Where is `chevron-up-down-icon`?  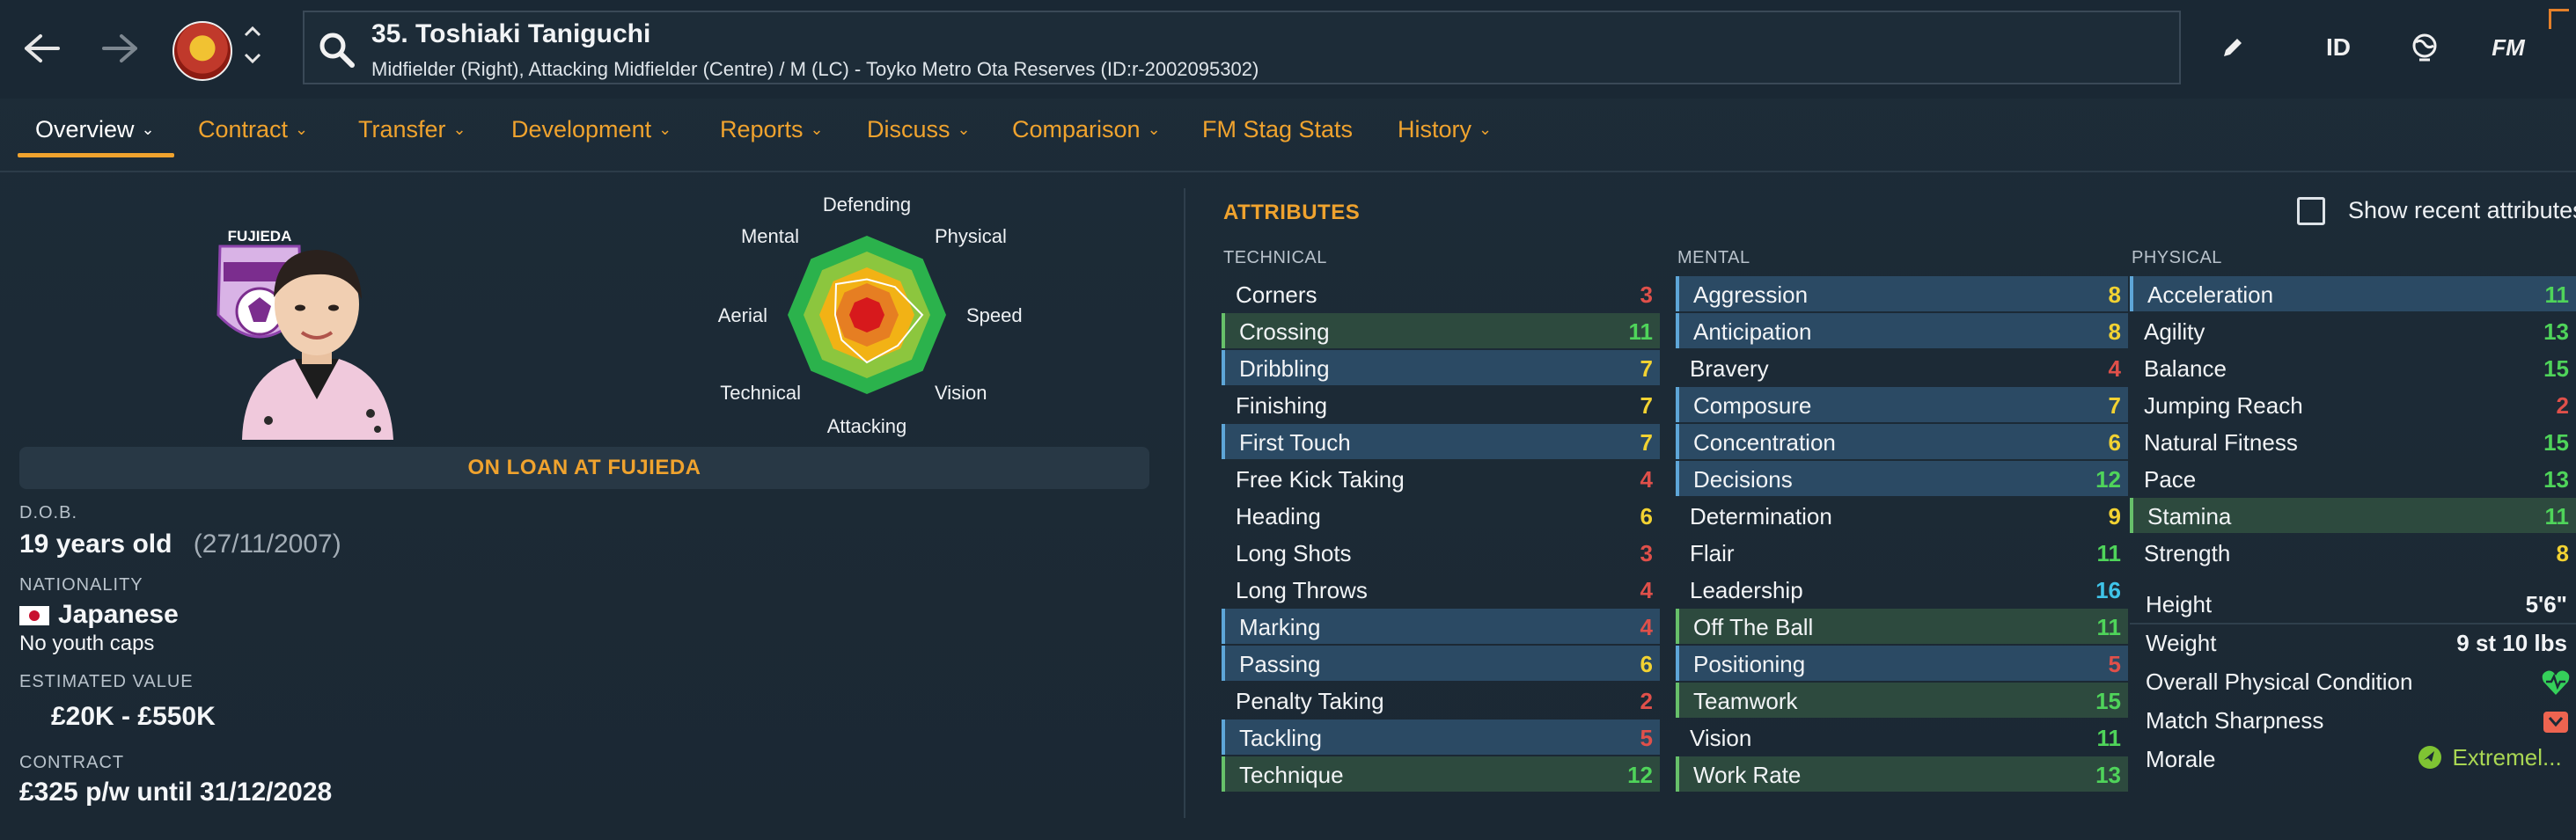 chevron-up-down-icon is located at coordinates (252, 48).